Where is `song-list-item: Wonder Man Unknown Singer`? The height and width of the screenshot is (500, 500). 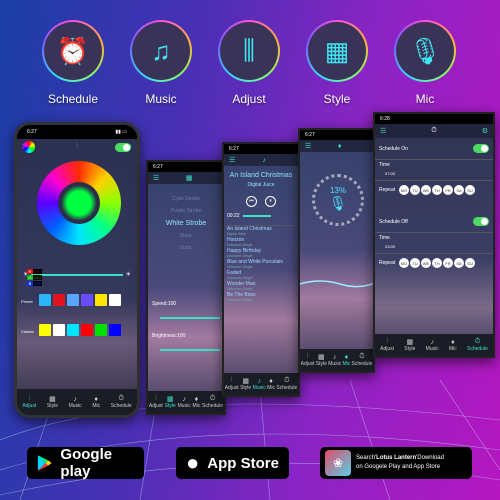
song-list-item: Wonder Man Unknown Singer is located at coordinates (261, 286).